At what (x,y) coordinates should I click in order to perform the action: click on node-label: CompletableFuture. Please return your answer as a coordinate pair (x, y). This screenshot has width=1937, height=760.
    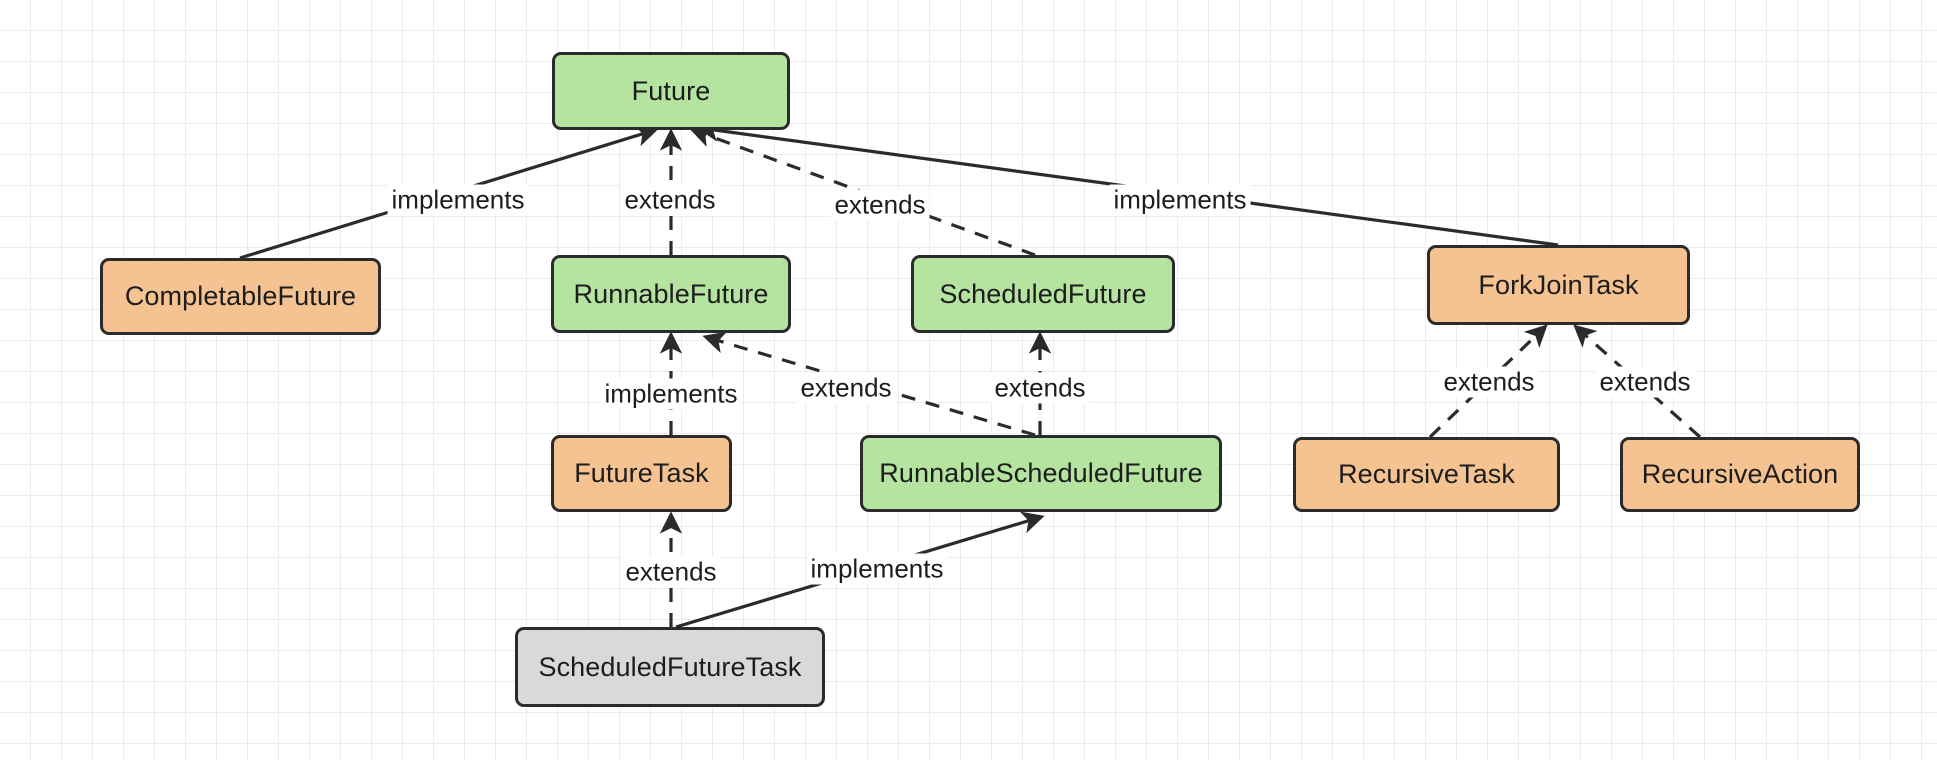
    Looking at the image, I should click on (240, 296).